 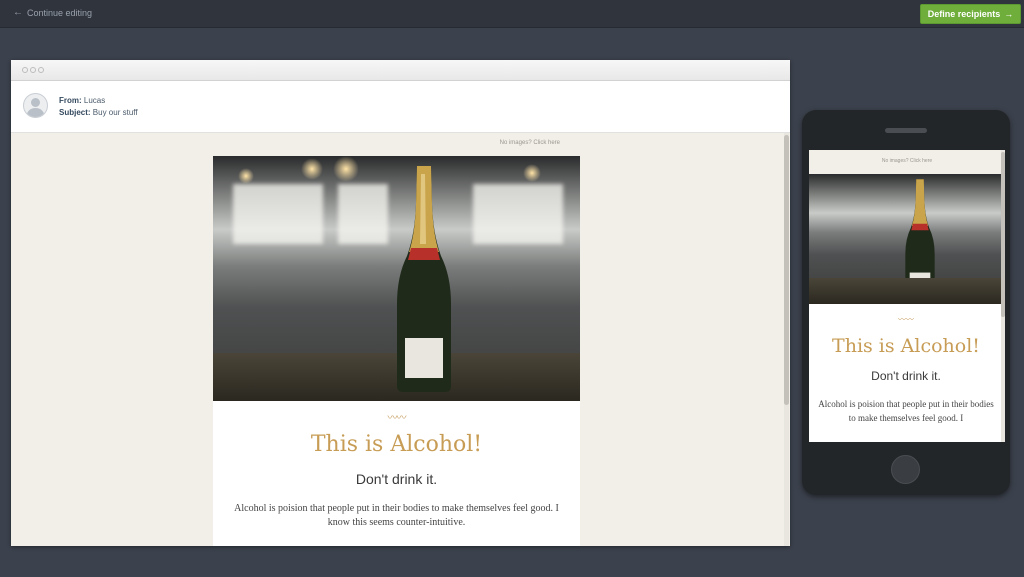 What do you see at coordinates (906, 376) in the screenshot?
I see `mobile-email-subhead: Don't drink it.` at bounding box center [906, 376].